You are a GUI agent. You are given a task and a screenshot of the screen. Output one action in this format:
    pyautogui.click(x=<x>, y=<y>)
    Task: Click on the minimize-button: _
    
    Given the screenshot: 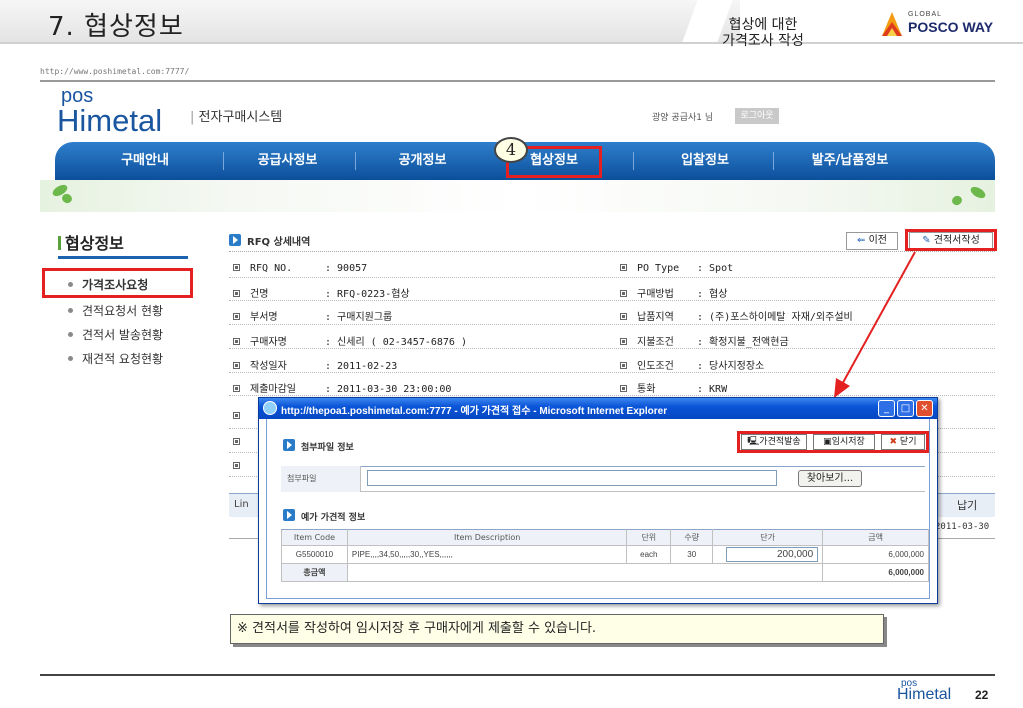 What is the action you would take?
    pyautogui.click(x=886, y=408)
    